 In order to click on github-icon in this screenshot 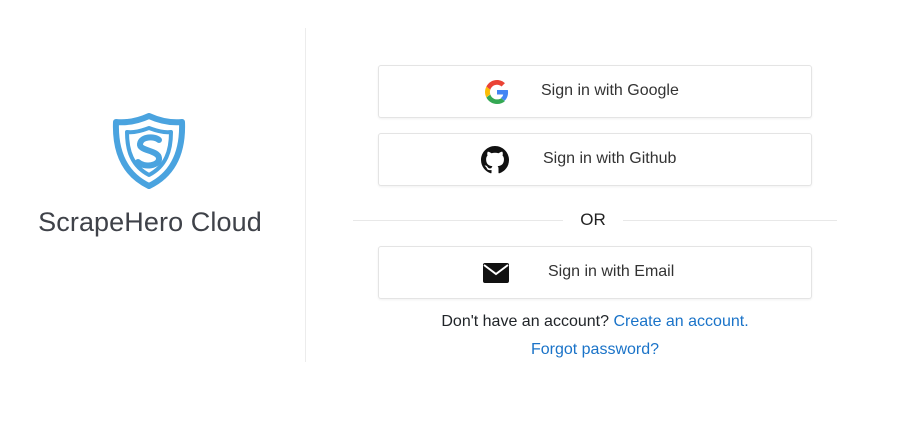, I will do `click(495, 160)`.